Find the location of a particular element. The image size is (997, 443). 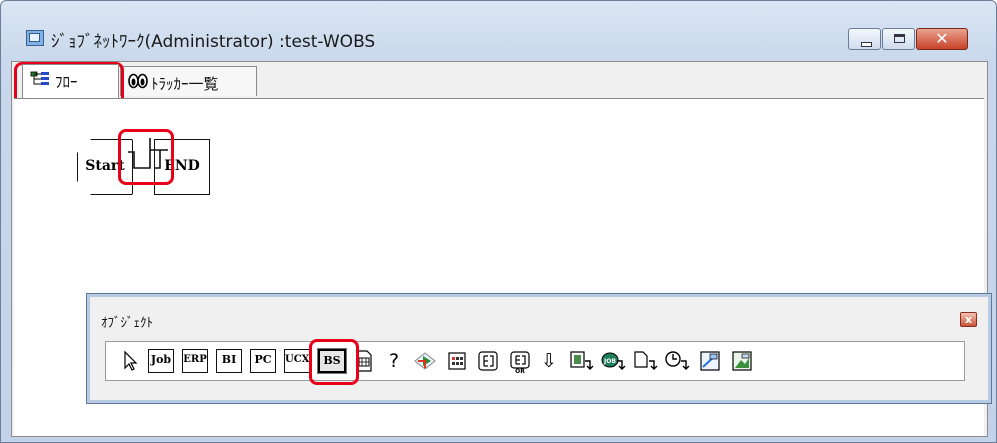

event-trigger-icon: JOB is located at coordinates (613, 361).